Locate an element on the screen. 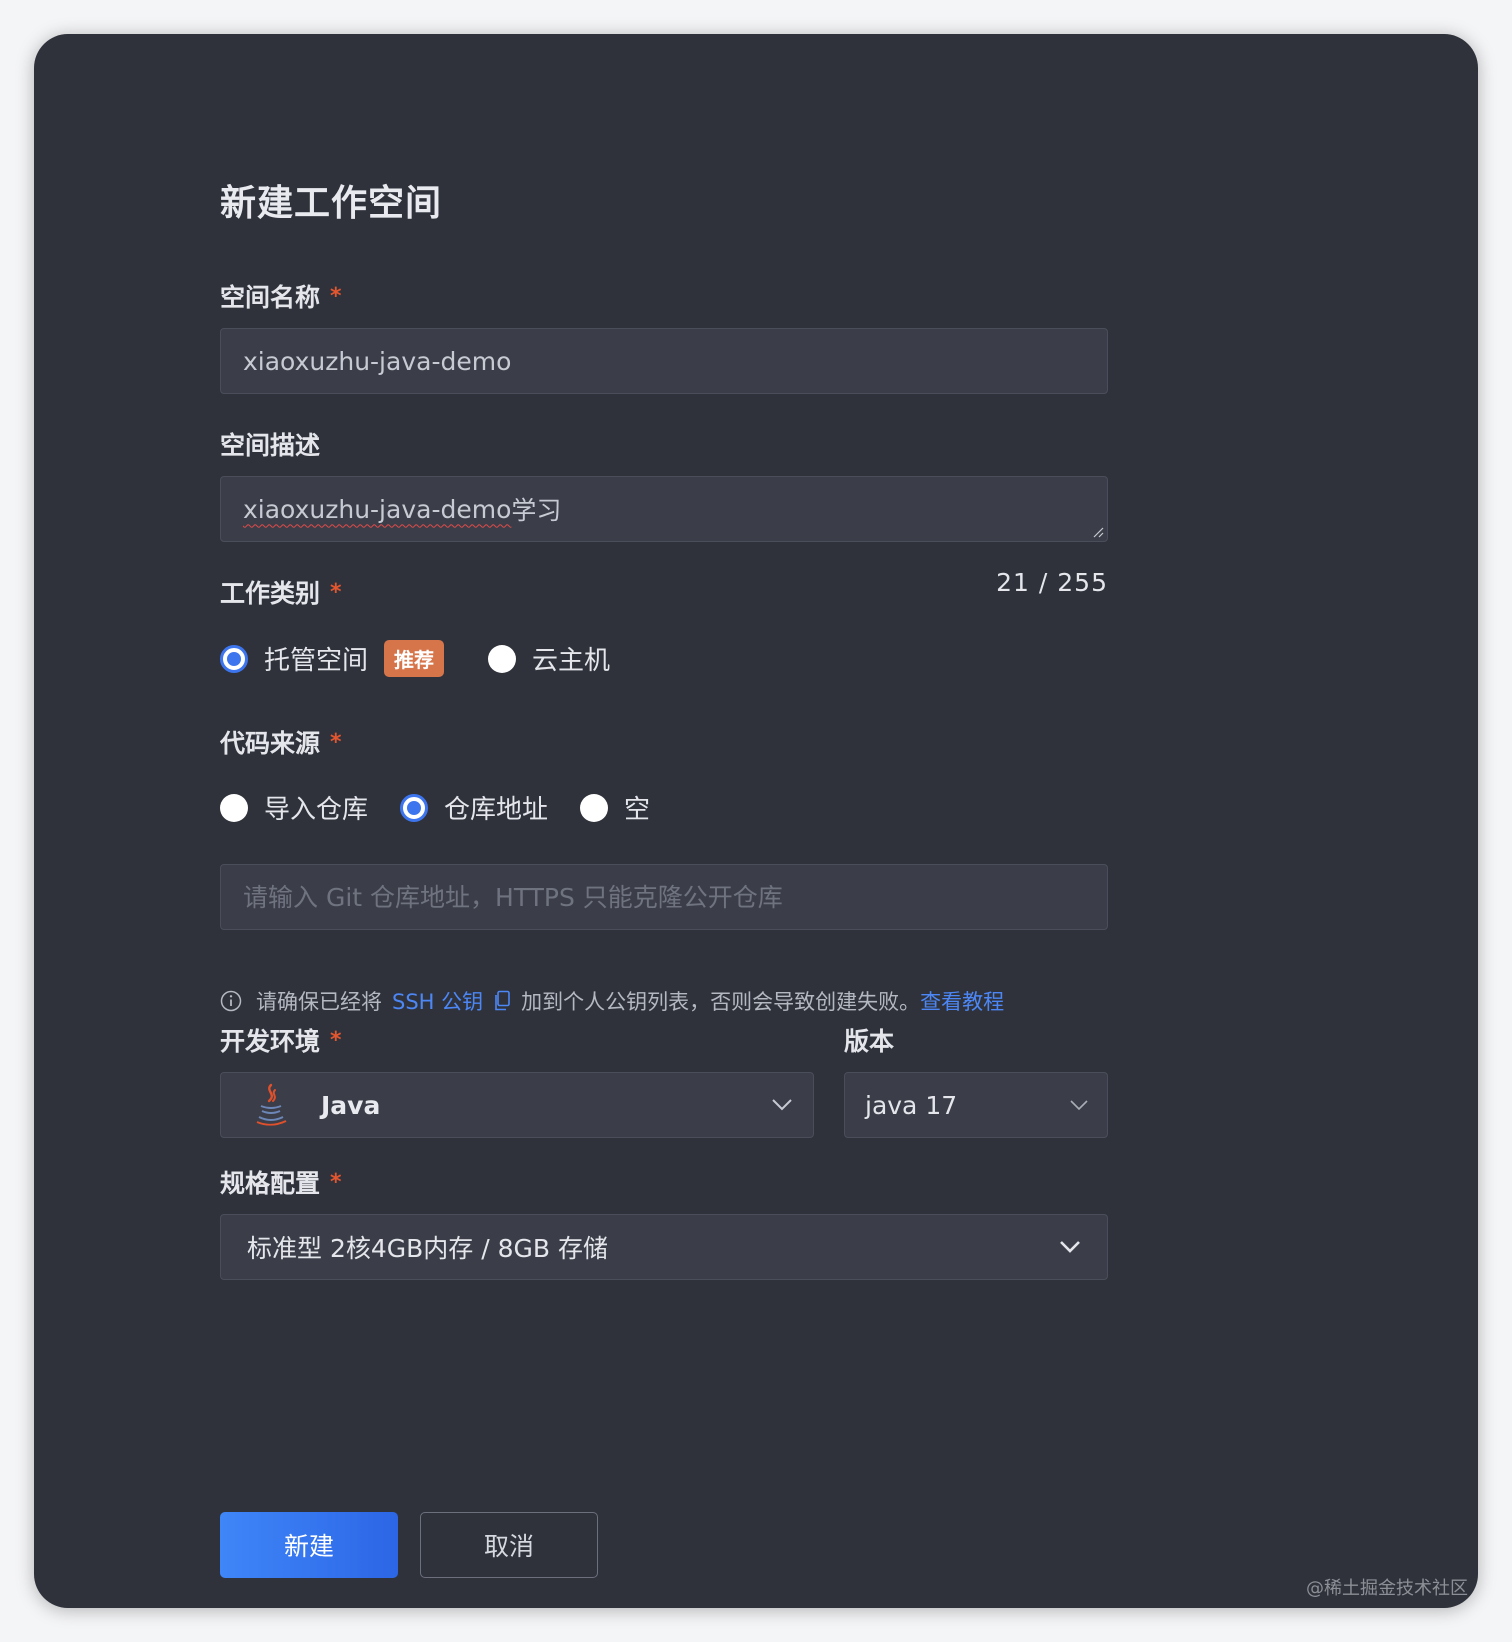 The width and height of the screenshot is (1512, 1642). work-type-label: 工作类别 * is located at coordinates (281, 592).